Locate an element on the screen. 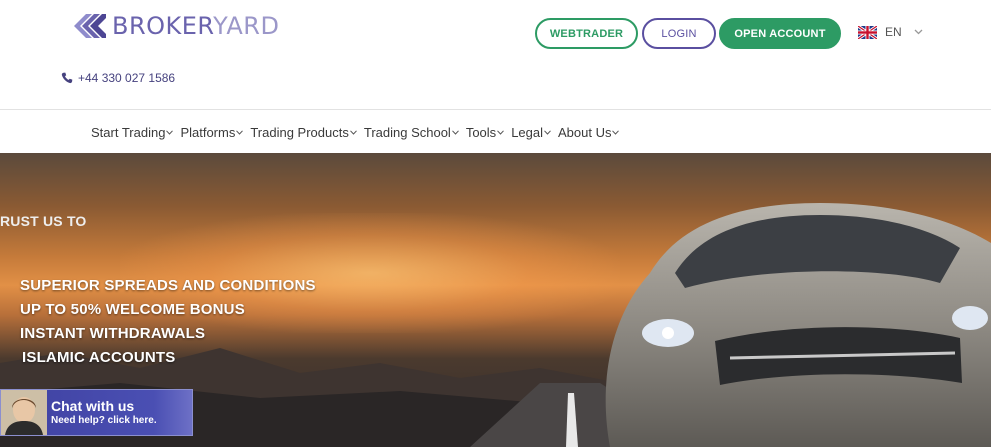 This screenshot has height=447, width=991. nav-item-legal: Legal is located at coordinates (531, 132).